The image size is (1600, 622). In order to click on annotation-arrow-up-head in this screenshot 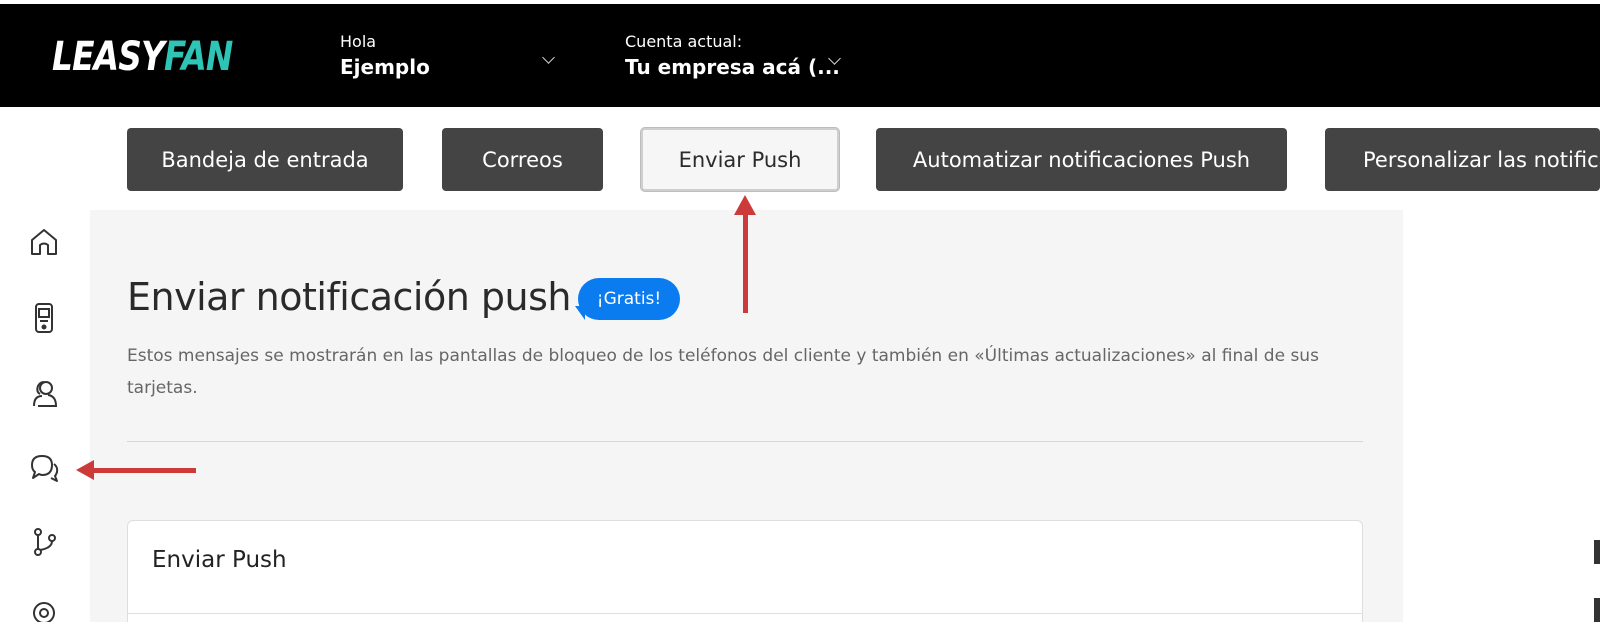, I will do `click(745, 205)`.